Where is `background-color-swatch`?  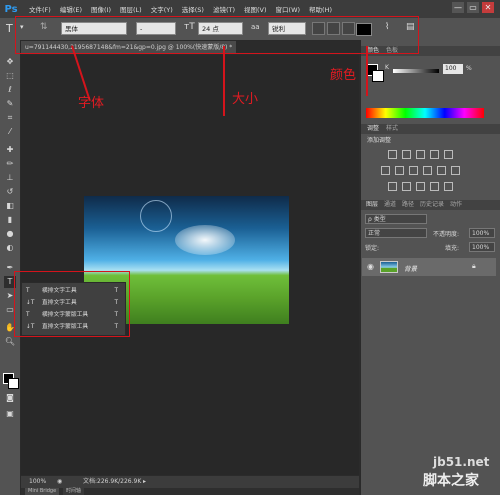 background-color-swatch is located at coordinates (13, 383).